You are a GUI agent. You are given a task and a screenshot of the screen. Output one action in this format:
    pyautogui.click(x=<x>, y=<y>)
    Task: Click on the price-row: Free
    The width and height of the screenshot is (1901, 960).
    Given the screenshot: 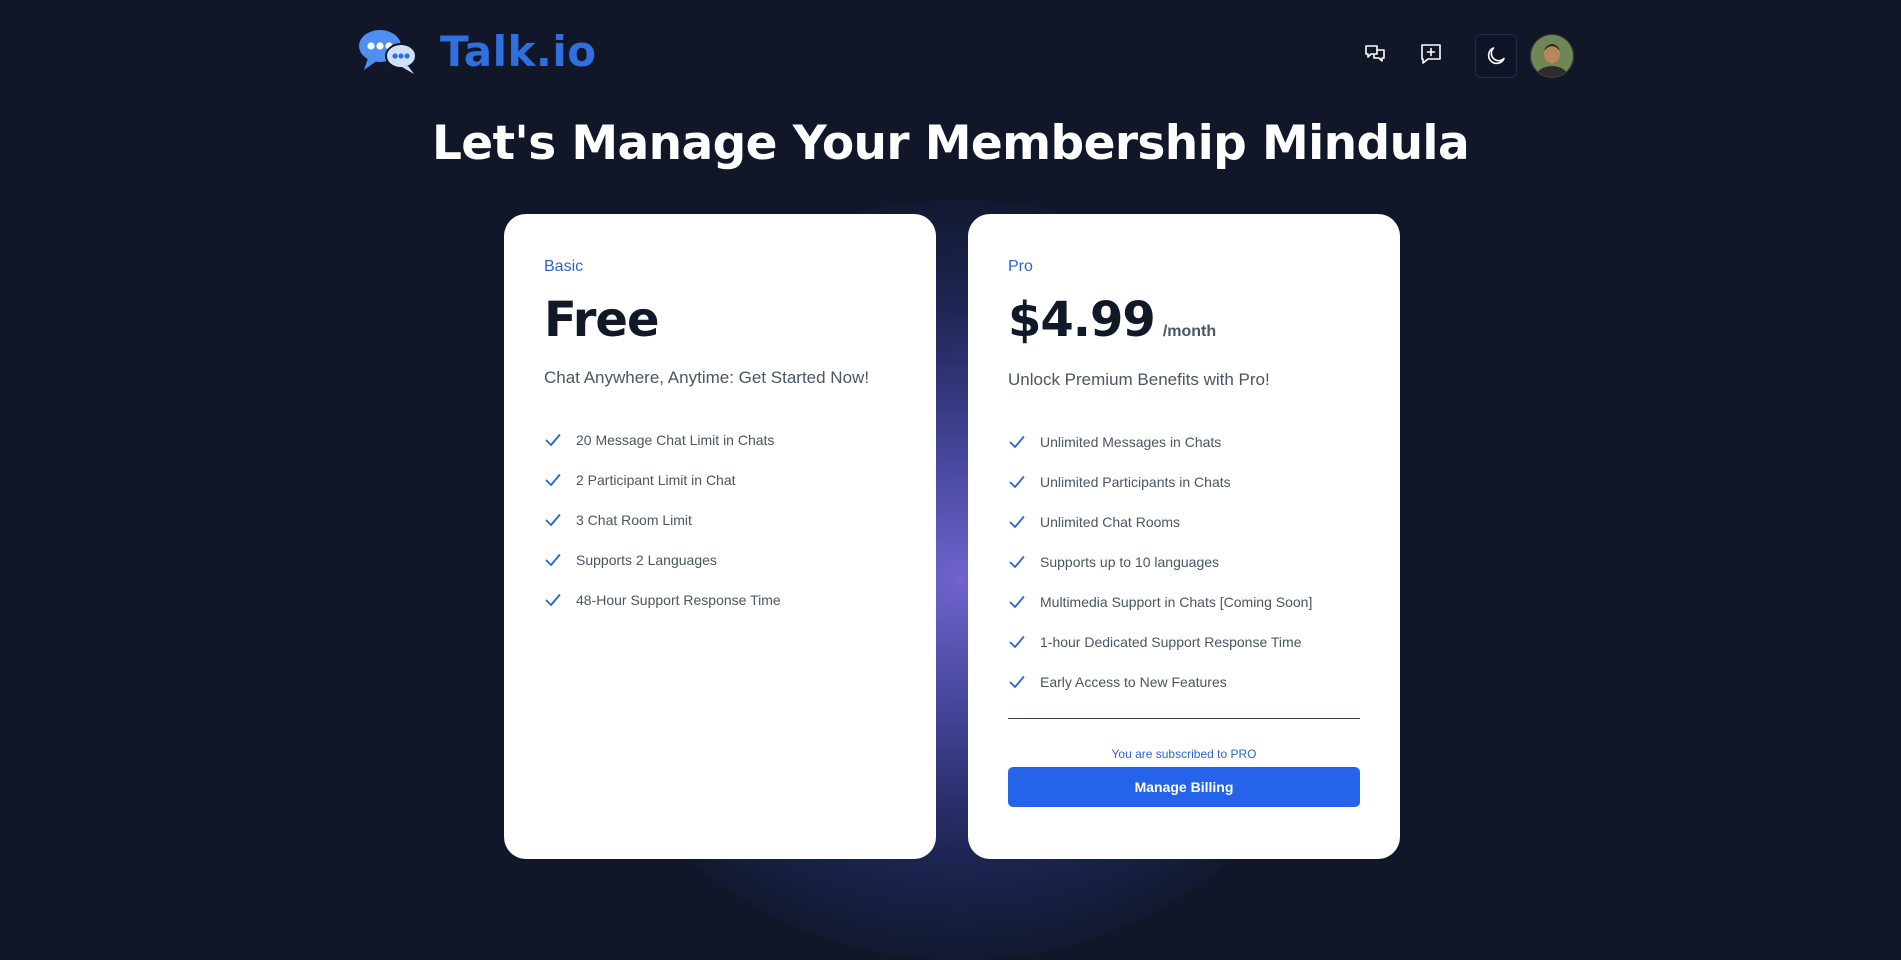 What is the action you would take?
    pyautogui.click(x=720, y=320)
    